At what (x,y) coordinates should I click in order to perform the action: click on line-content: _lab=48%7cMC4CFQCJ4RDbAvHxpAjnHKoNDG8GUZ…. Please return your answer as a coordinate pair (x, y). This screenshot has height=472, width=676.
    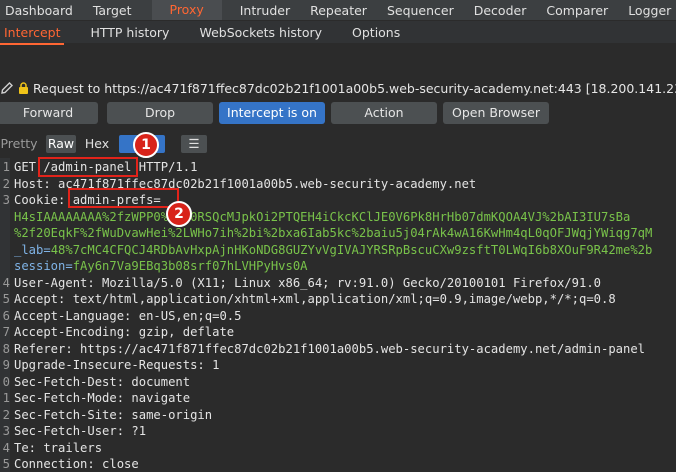
    Looking at the image, I should click on (333, 250).